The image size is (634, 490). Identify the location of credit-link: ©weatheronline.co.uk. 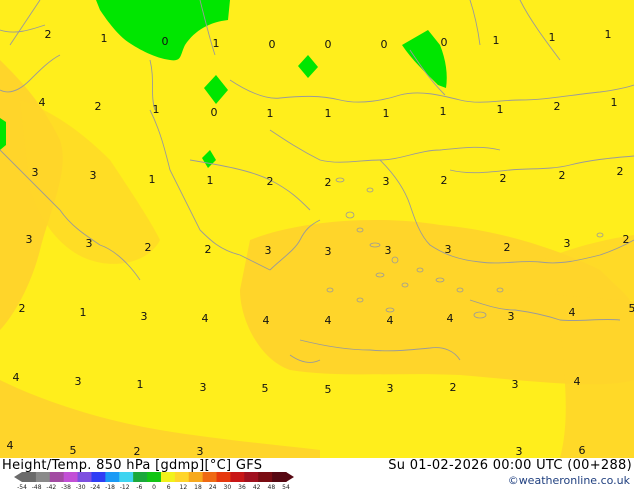
(569, 480).